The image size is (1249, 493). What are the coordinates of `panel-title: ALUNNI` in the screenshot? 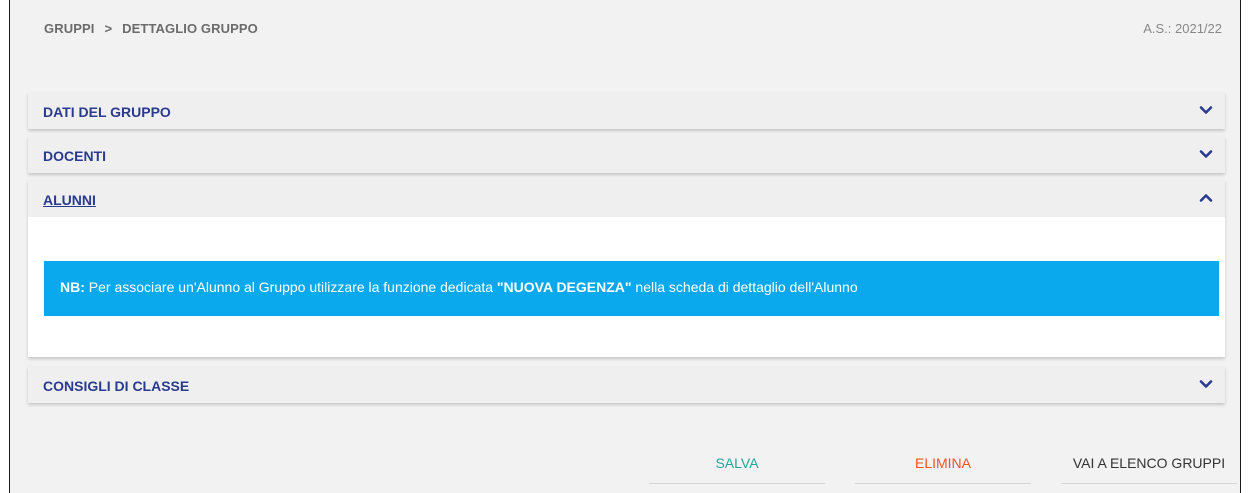 It's located at (69, 200).